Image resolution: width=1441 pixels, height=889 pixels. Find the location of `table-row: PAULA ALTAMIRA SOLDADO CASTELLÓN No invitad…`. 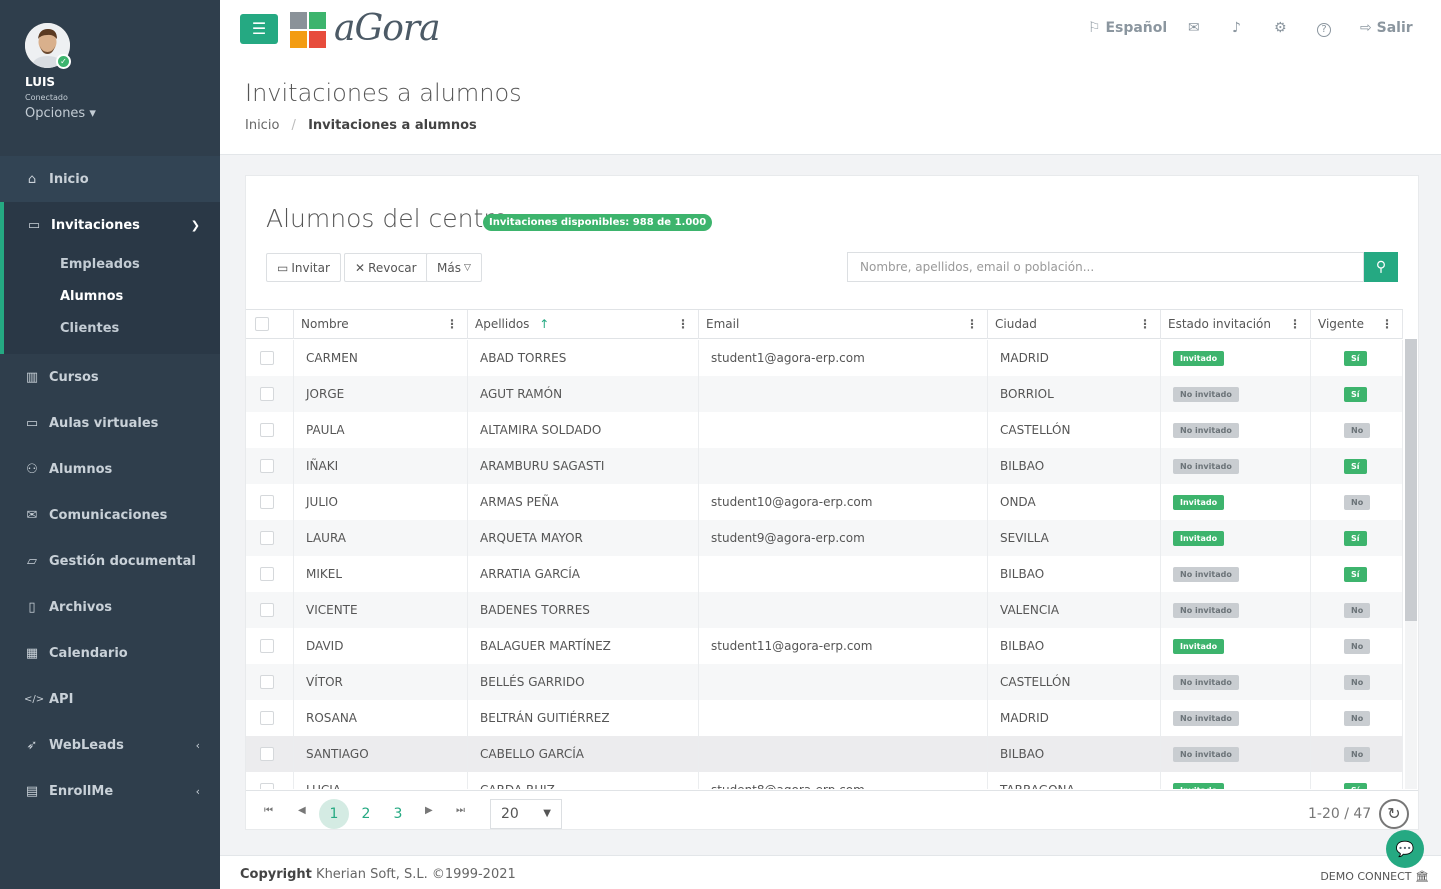

table-row: PAULA ALTAMIRA SOLDADO CASTELLÓN No invitad… is located at coordinates (824, 430).